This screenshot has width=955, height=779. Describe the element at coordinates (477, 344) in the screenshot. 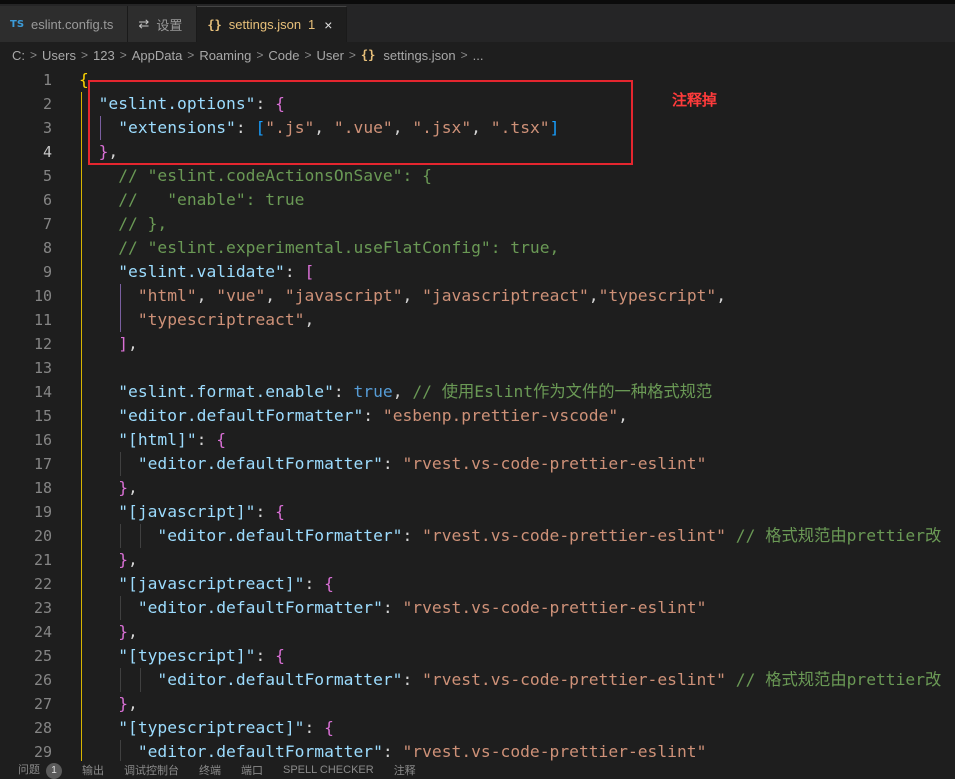

I see `code-line: 12 ],` at that location.